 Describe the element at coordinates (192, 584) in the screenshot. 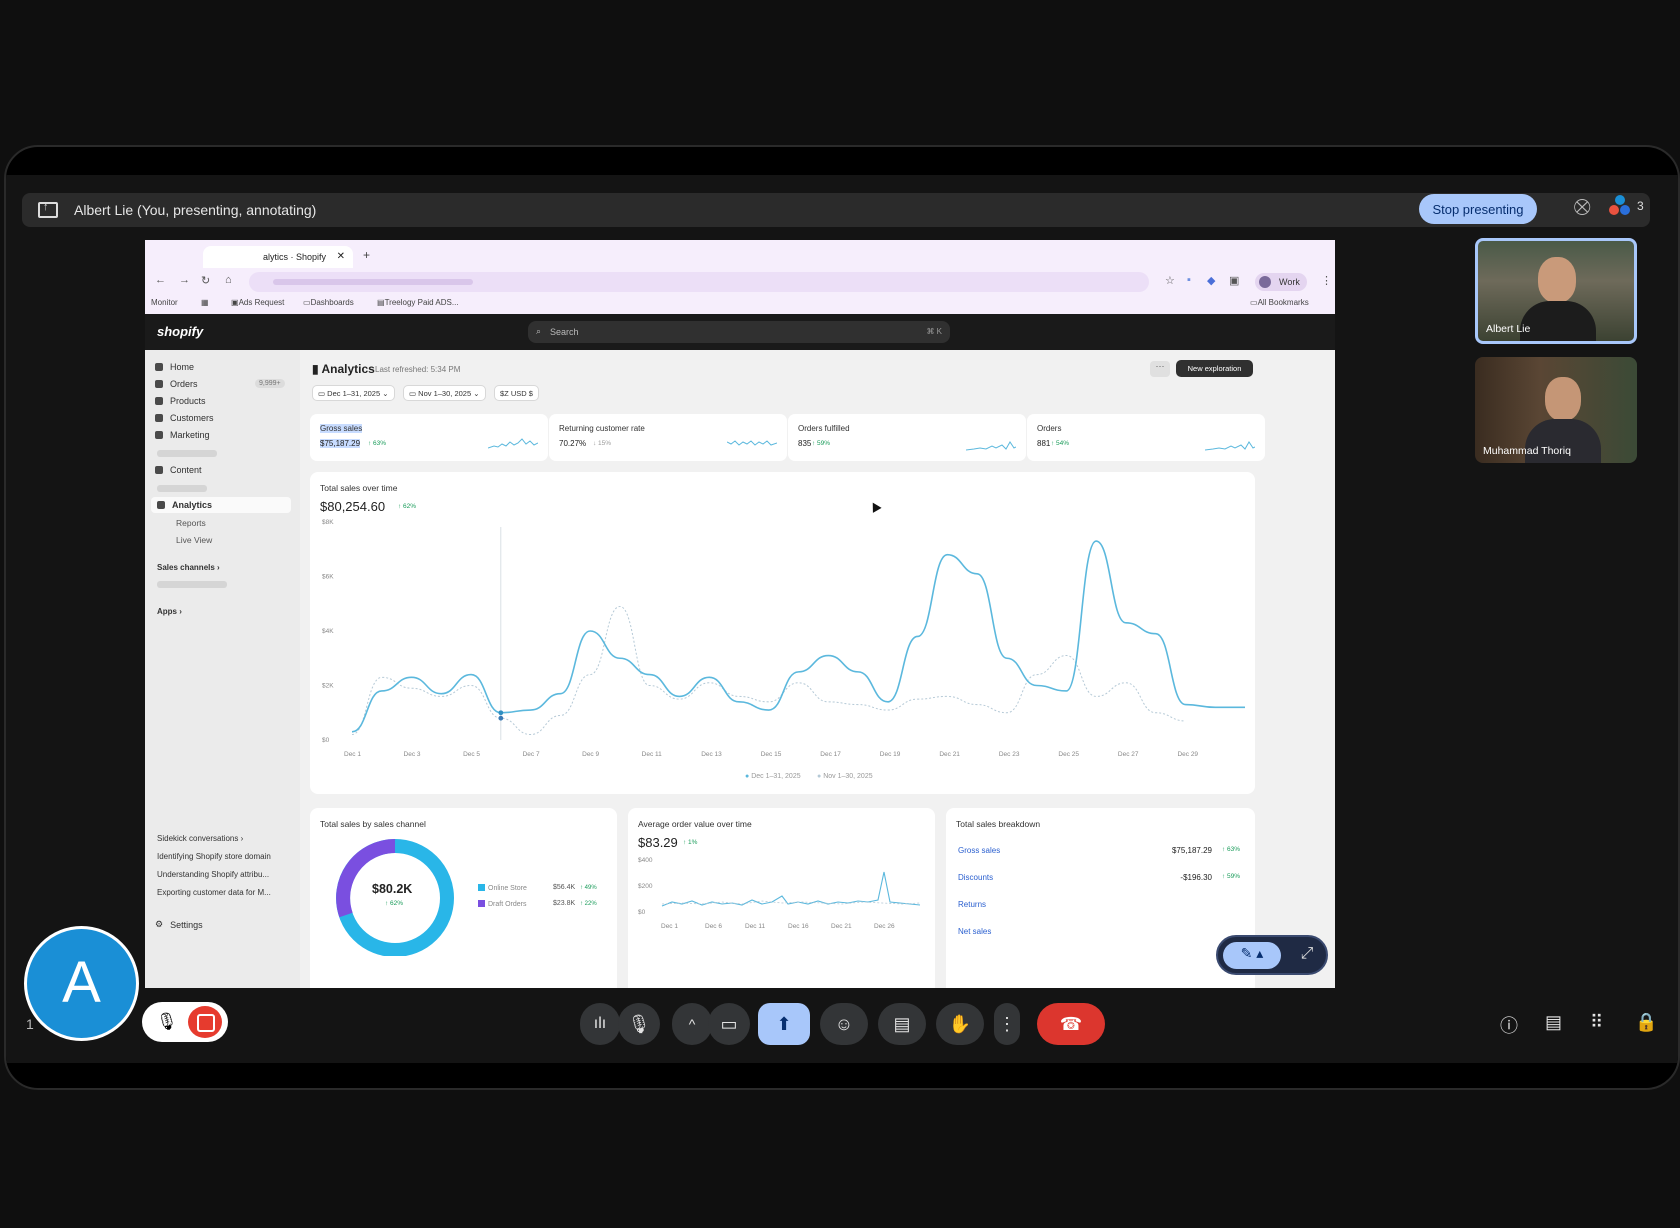

I see `sales-channel-redacted` at that location.